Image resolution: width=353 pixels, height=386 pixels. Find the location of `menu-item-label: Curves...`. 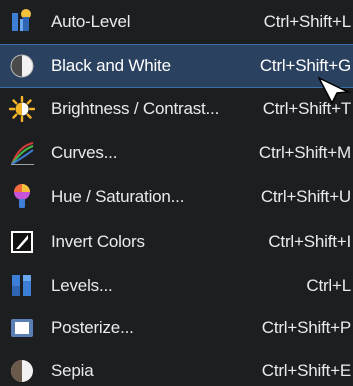

menu-item-label: Curves... is located at coordinates (84, 152).